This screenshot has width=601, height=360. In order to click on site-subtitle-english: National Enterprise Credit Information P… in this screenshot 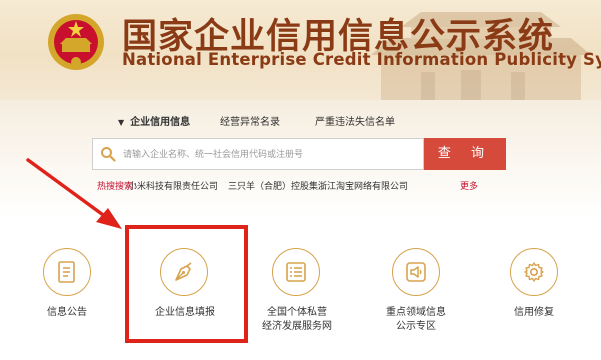, I will do `click(361, 59)`.